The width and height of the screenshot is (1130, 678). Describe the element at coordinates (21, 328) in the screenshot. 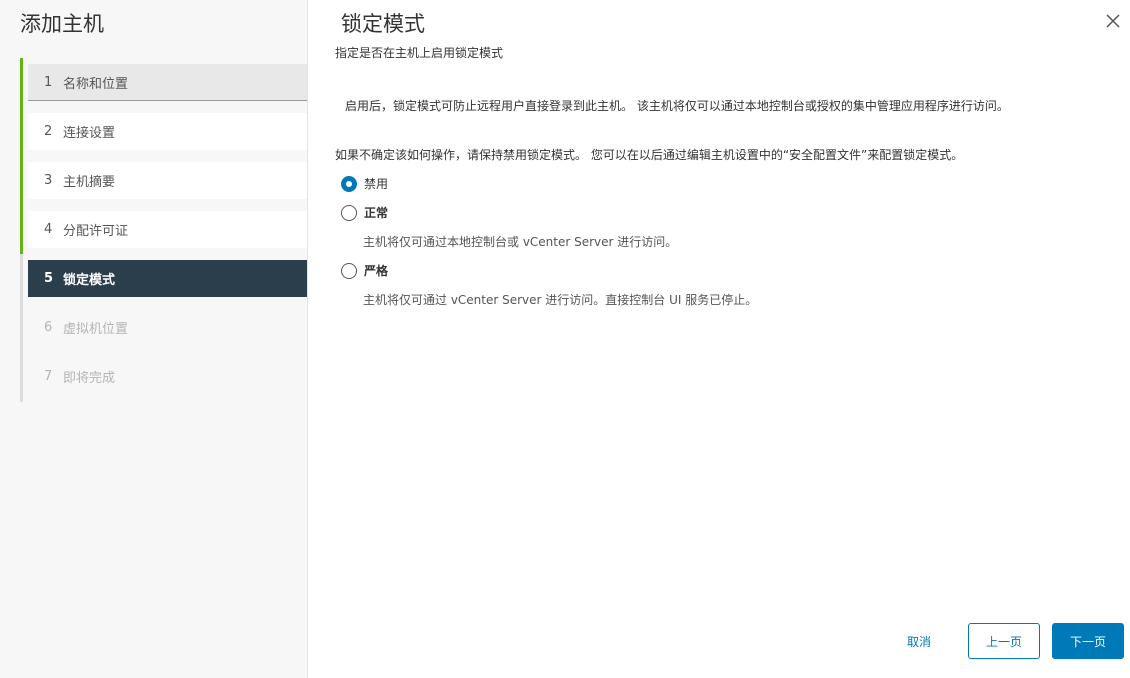

I see `steps-remaining-rail` at that location.